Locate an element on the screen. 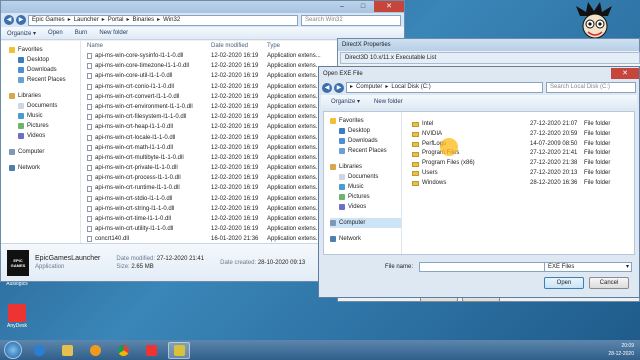  file-name: api-ms-win-crt-process-l1-1-0.dll is located at coordinates (149, 178).